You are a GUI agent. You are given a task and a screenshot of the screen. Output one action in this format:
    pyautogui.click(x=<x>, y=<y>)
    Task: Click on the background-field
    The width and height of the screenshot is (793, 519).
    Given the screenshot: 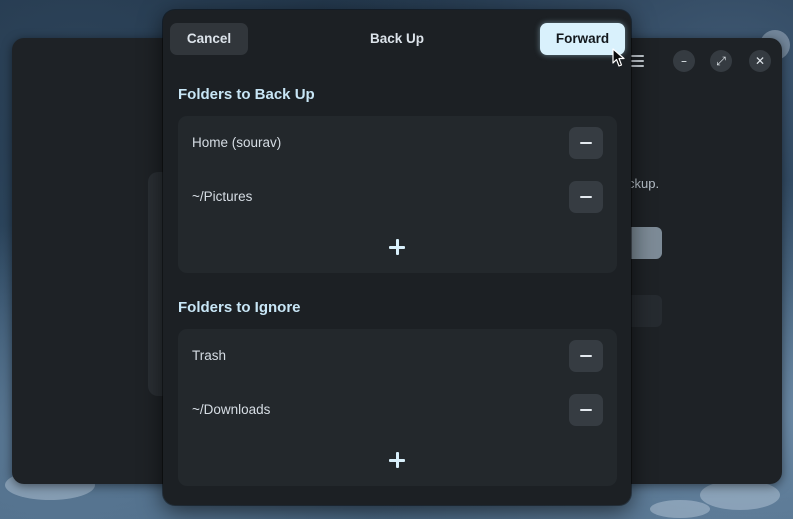 What is the action you would take?
    pyautogui.click(x=644, y=311)
    